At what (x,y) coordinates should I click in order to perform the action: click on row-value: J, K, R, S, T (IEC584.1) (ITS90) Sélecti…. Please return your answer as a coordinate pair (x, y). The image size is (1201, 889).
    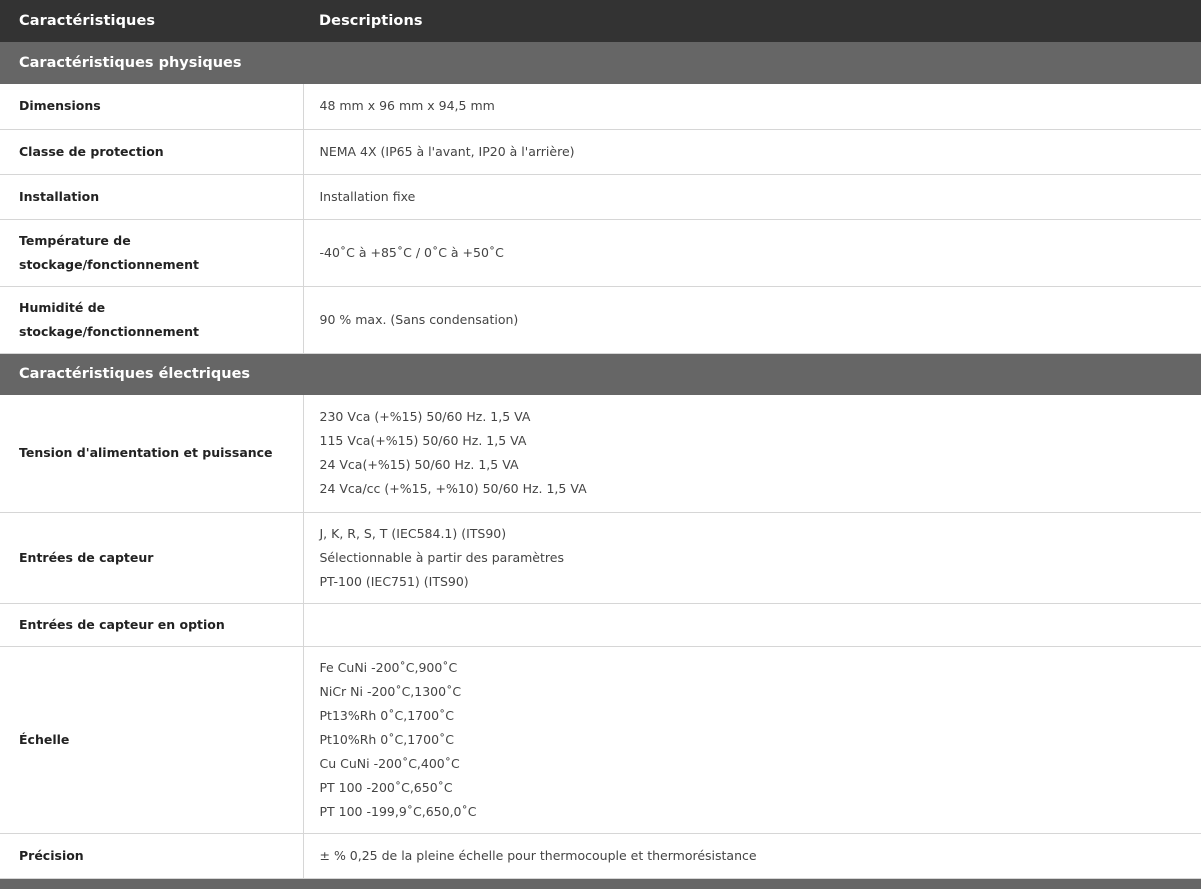
    Looking at the image, I should click on (752, 558).